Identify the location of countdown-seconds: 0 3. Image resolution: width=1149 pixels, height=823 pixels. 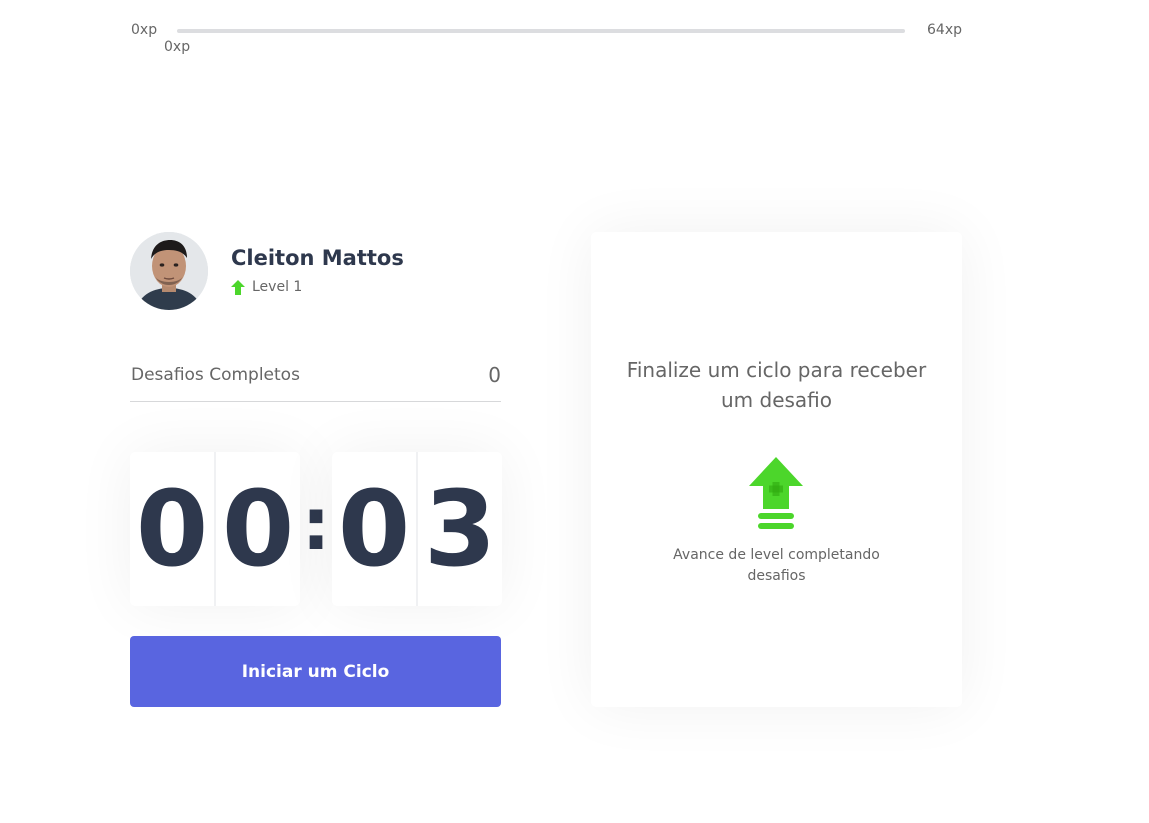
(417, 529).